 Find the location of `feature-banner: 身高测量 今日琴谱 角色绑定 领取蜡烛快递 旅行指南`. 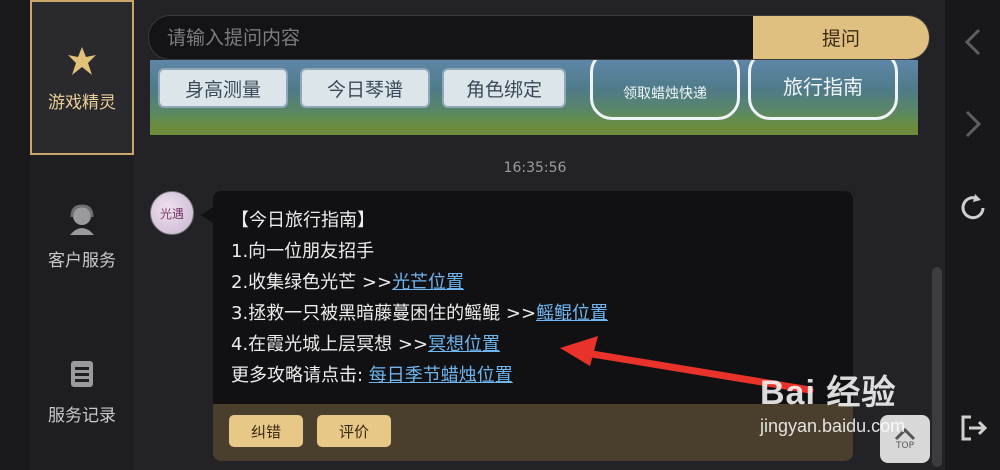

feature-banner: 身高测量 今日琴谱 角色绑定 领取蜡烛快递 旅行指南 is located at coordinates (534, 97).